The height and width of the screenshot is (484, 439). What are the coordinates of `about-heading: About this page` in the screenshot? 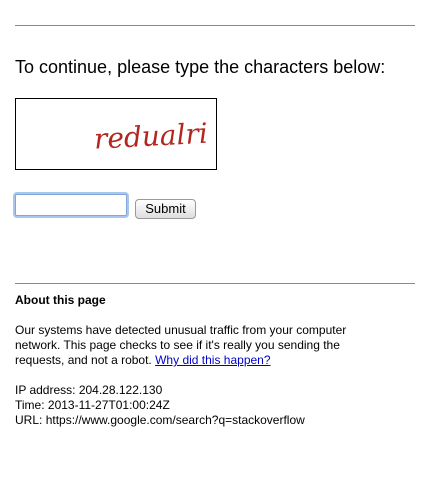 It's located at (60, 300).